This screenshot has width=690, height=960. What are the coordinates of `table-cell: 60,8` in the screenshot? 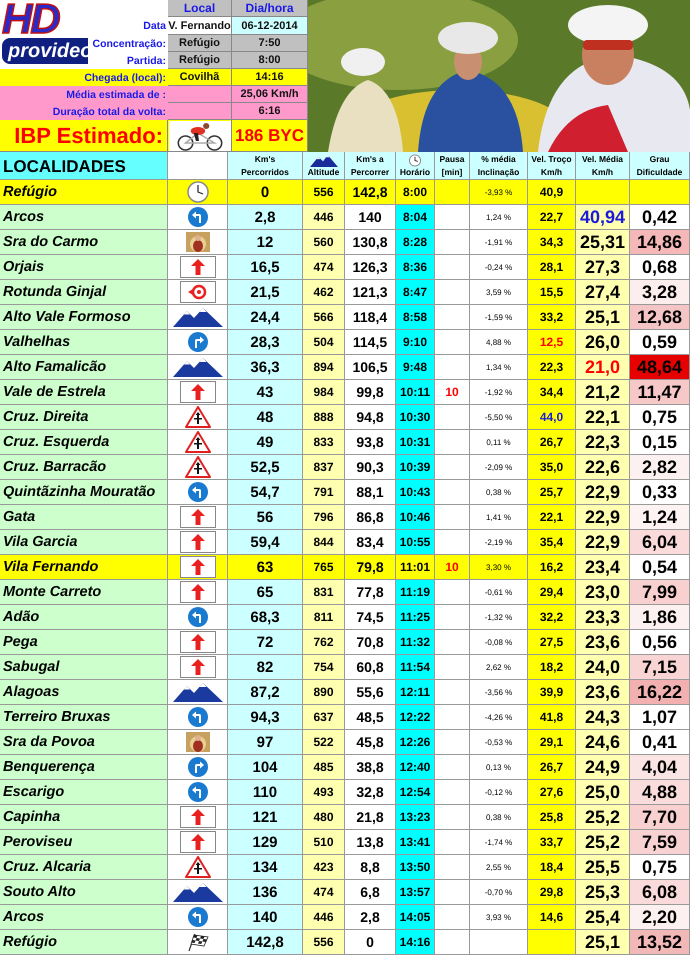 It's located at (370, 667).